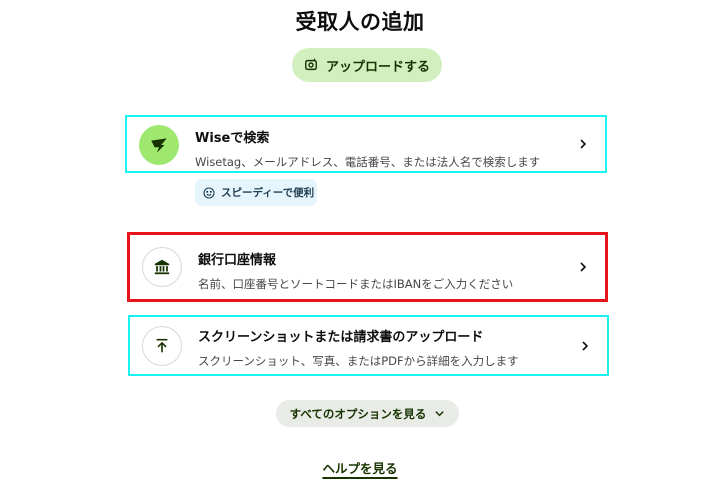 This screenshot has width=720, height=485. Describe the element at coordinates (237, 260) in the screenshot. I see `option-title: 銀行口座情報` at that location.